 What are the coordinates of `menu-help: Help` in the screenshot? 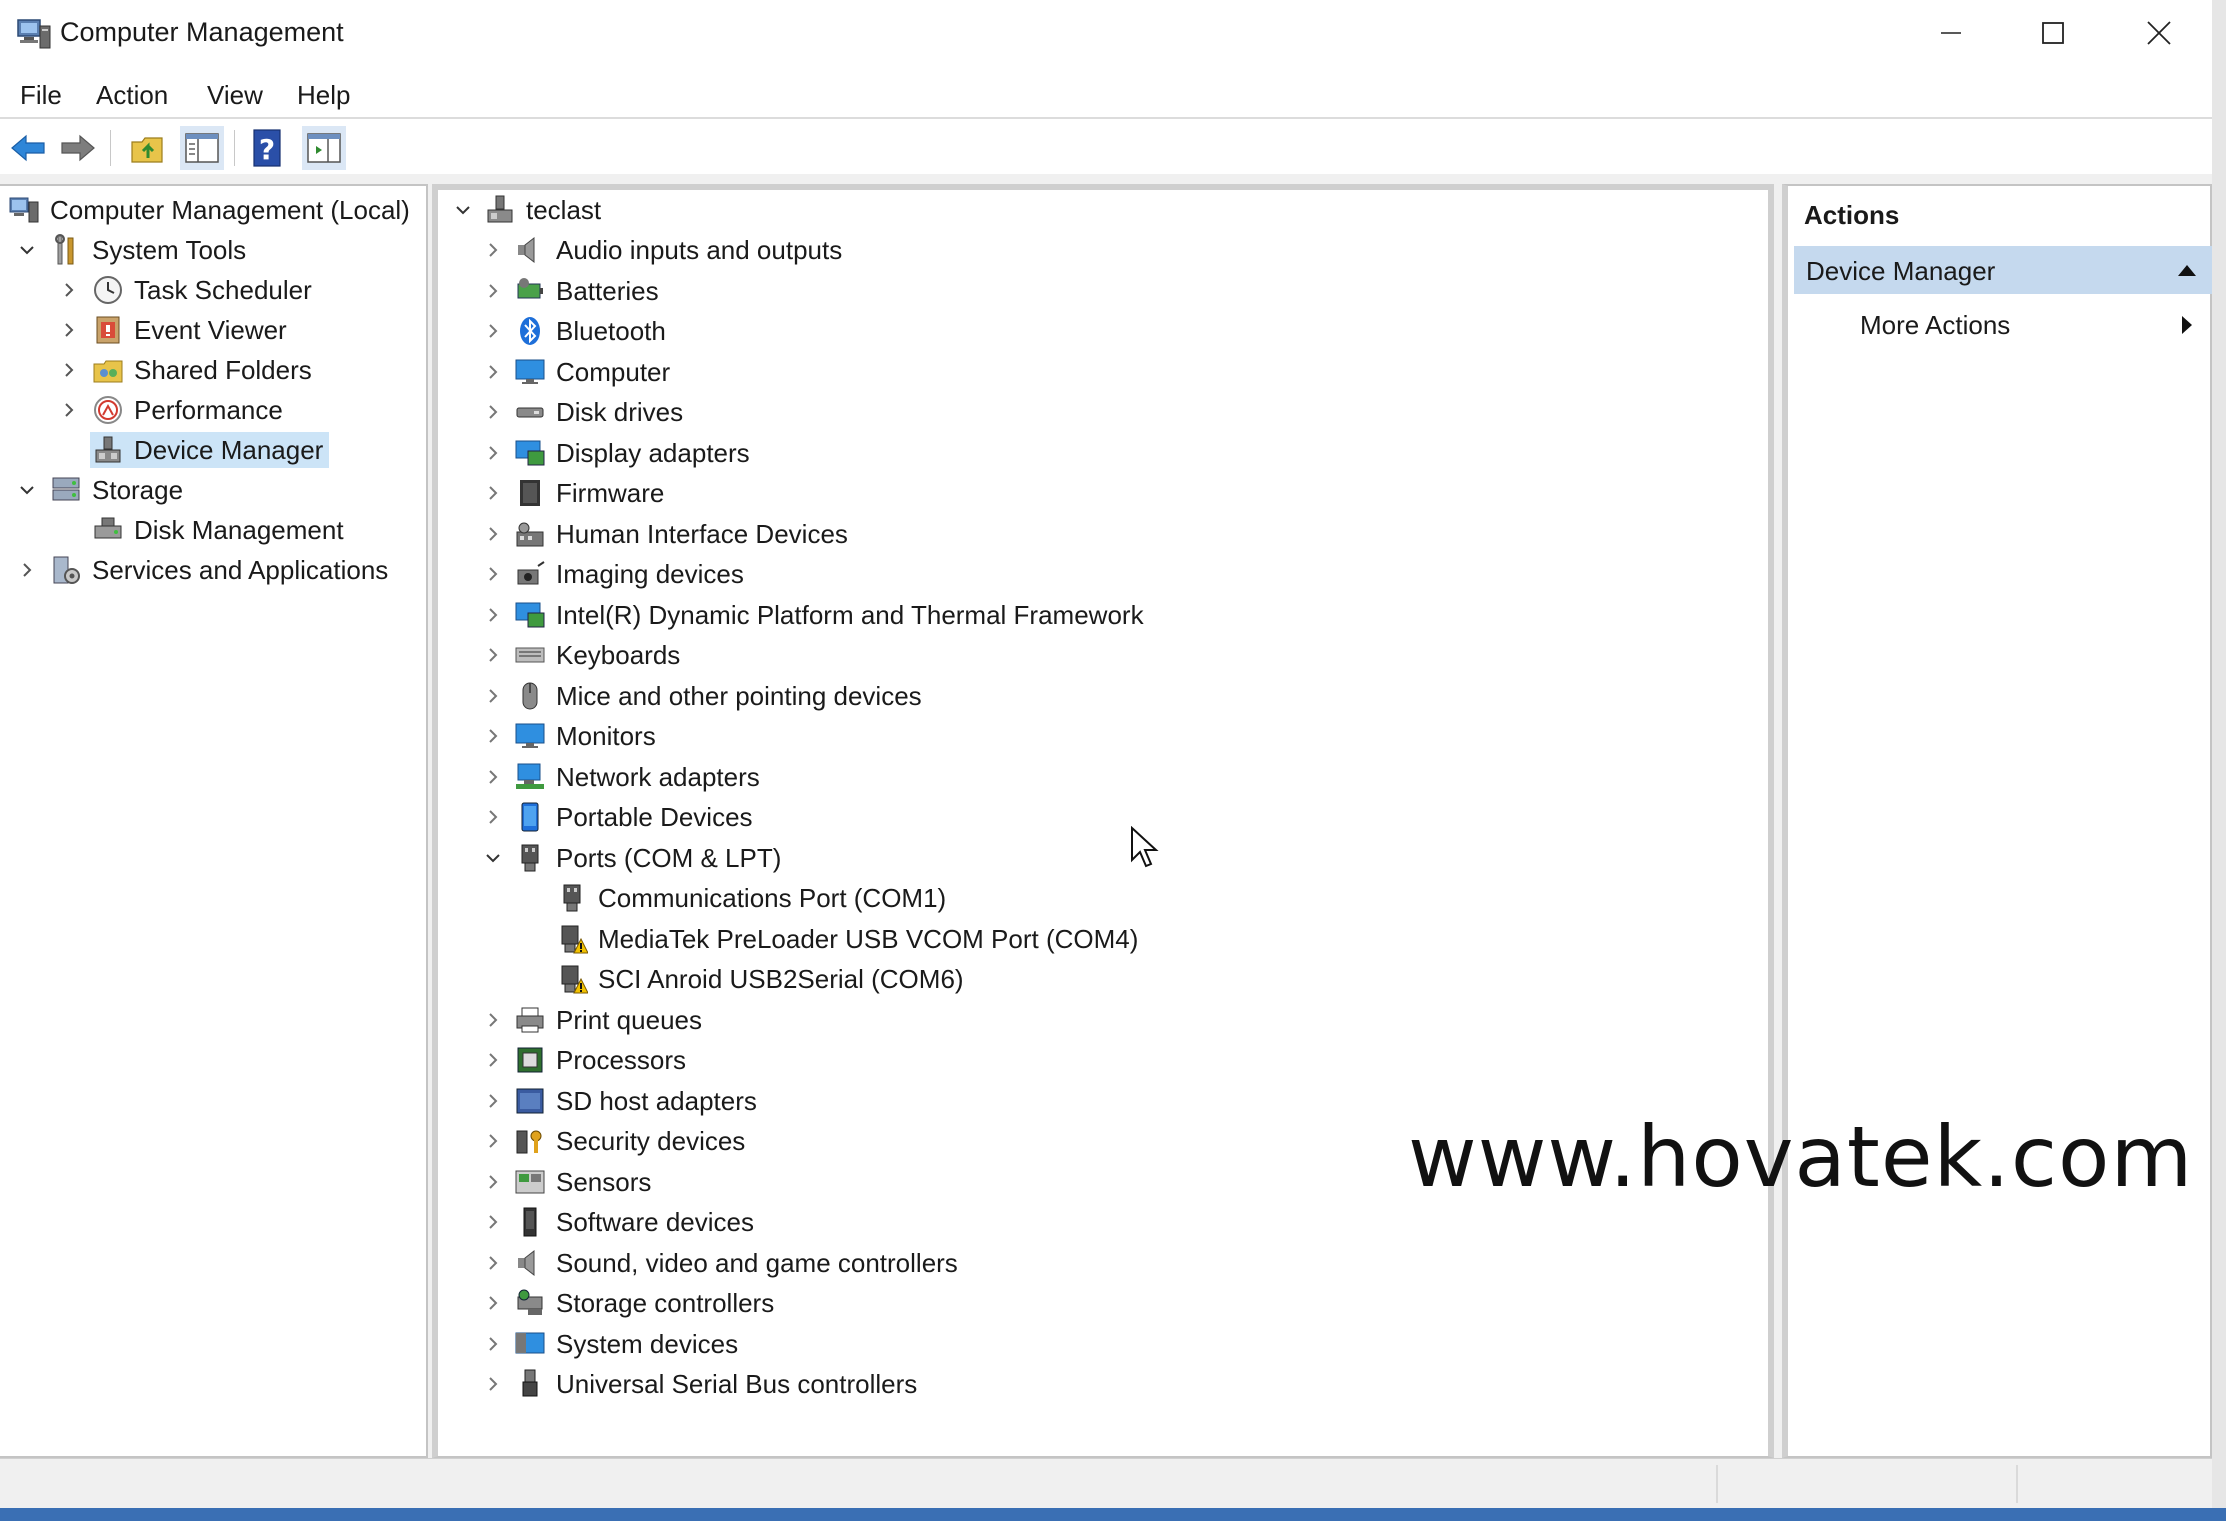 It's located at (323, 95).